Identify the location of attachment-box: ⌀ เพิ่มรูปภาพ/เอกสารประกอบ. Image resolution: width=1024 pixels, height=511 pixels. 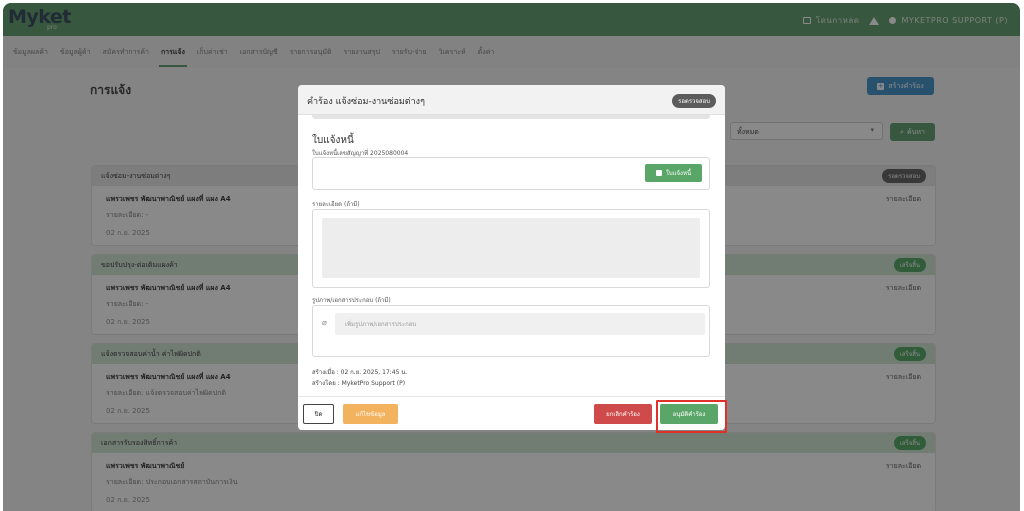
(511, 331).